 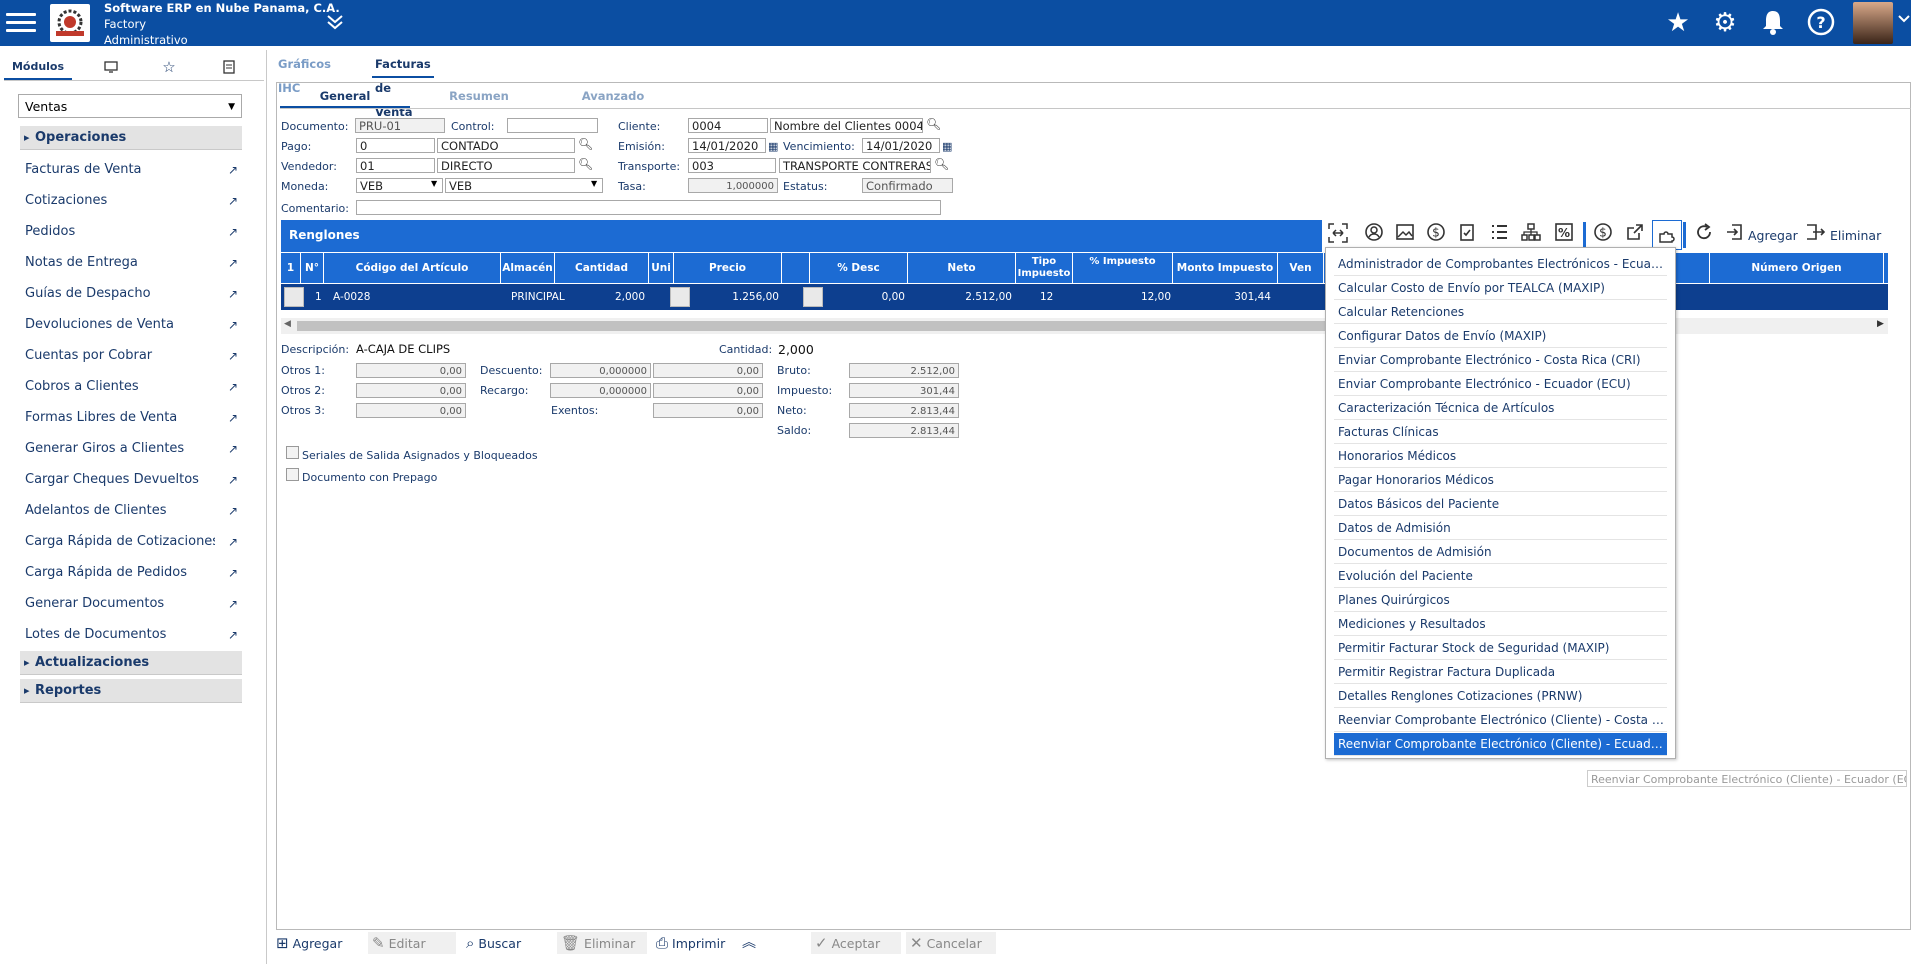 What do you see at coordinates (131, 325) in the screenshot?
I see `sidebar-item: Devoluciones de Venta ↗` at bounding box center [131, 325].